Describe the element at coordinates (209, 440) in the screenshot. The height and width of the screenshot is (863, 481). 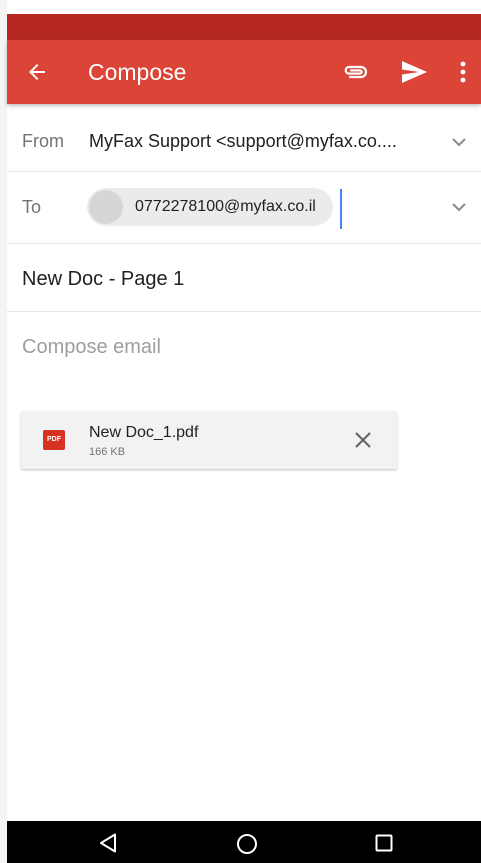
I see `attachment-card: PDF New Doc_1.pdf 166 KB` at that location.